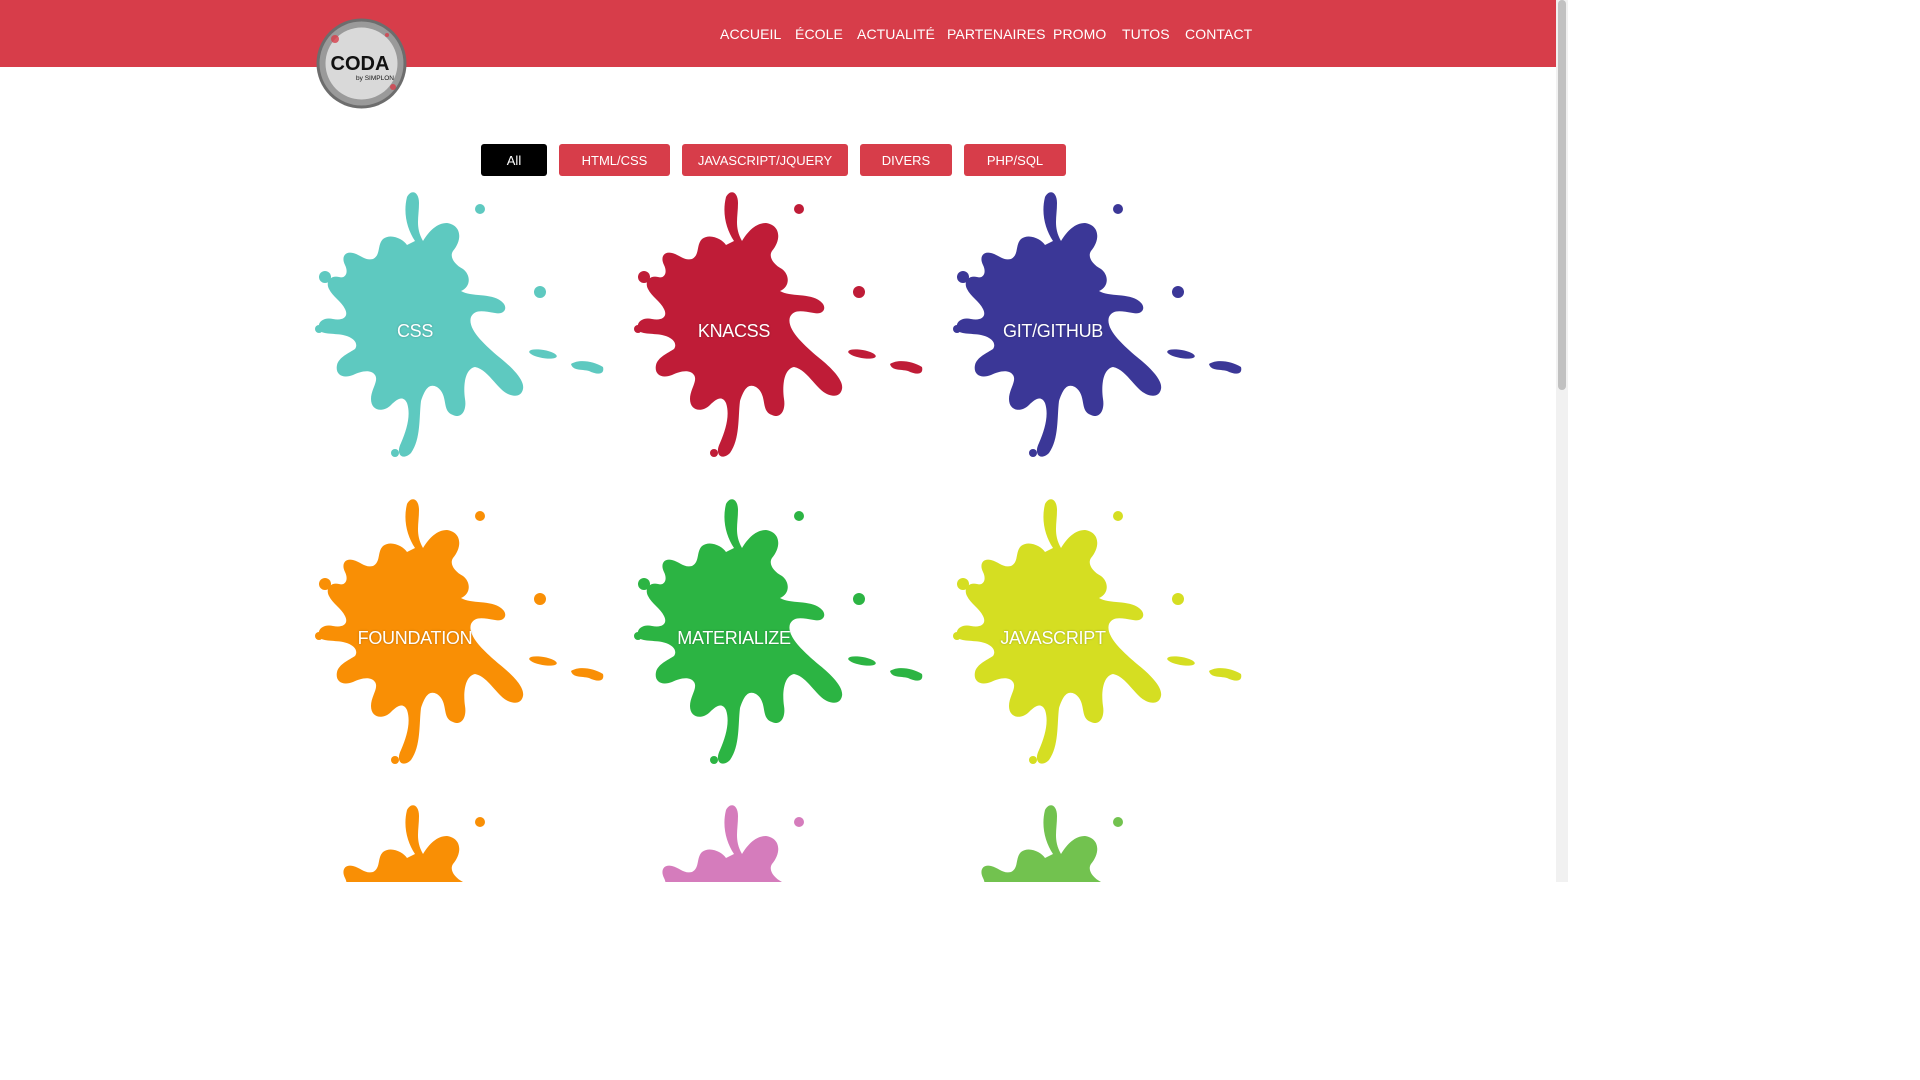 Image resolution: width=1920 pixels, height=1080 pixels. Describe the element at coordinates (1079, 34) in the screenshot. I see `nav-promo: PROMO` at that location.